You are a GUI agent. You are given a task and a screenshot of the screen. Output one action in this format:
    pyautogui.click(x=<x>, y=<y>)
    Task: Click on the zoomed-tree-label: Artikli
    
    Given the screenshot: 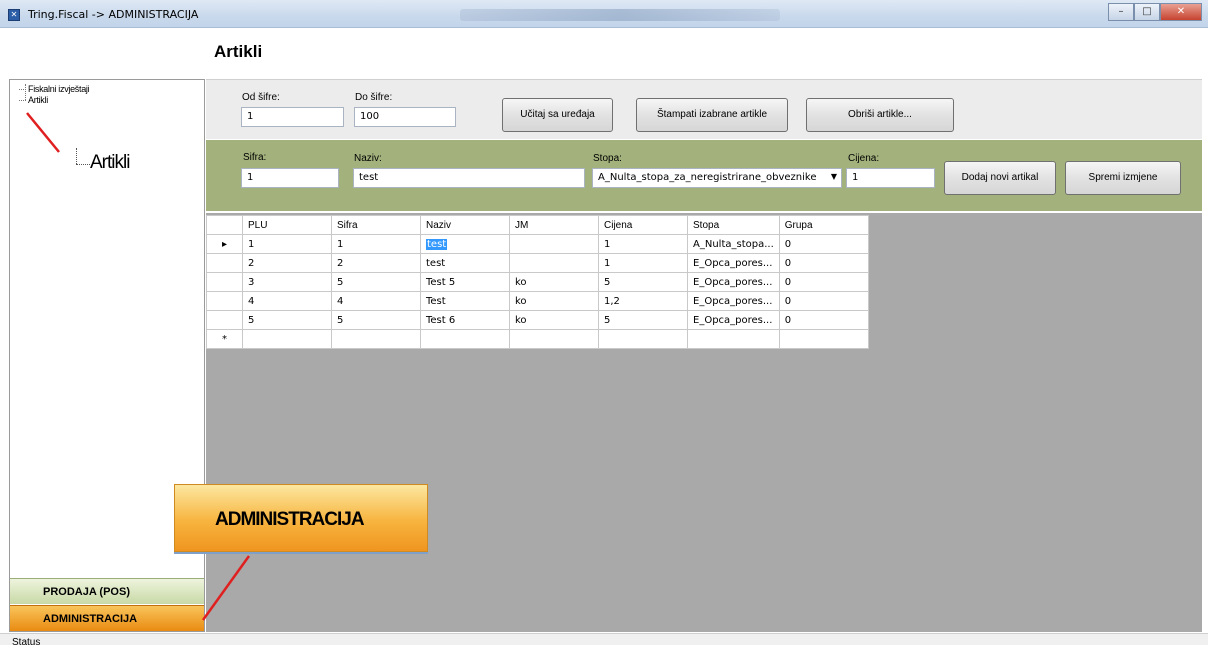 What is the action you would take?
    pyautogui.click(x=110, y=162)
    